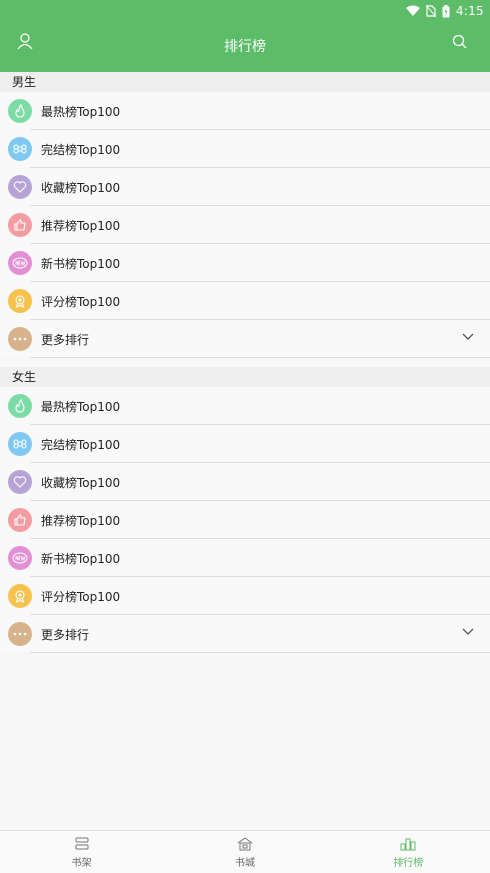 This screenshot has height=873, width=490. What do you see at coordinates (245, 36) in the screenshot?
I see `app-bar: 4:15 排行榜` at bounding box center [245, 36].